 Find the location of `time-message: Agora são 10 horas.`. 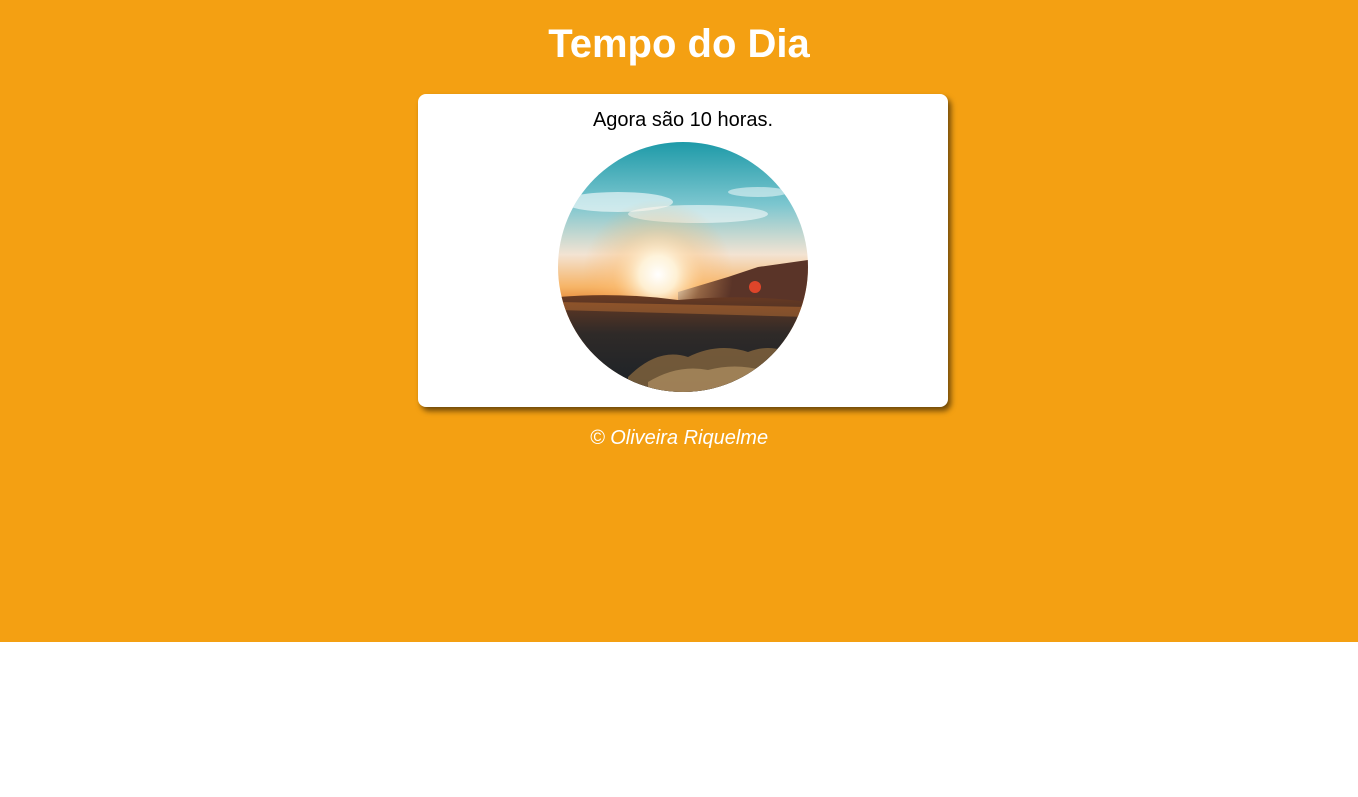

time-message: Agora são 10 horas. is located at coordinates (683, 120).